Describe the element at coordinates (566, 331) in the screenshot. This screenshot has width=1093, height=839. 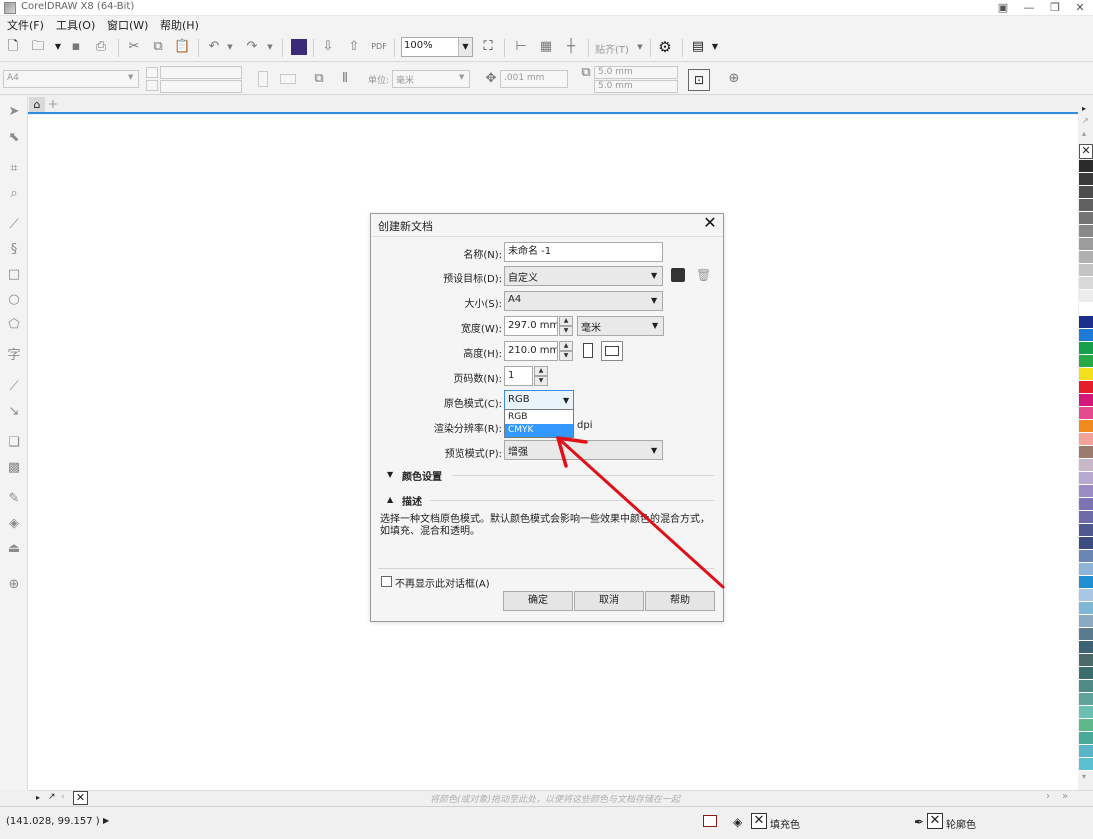
I see `width-spin-down-icon: ▼` at that location.